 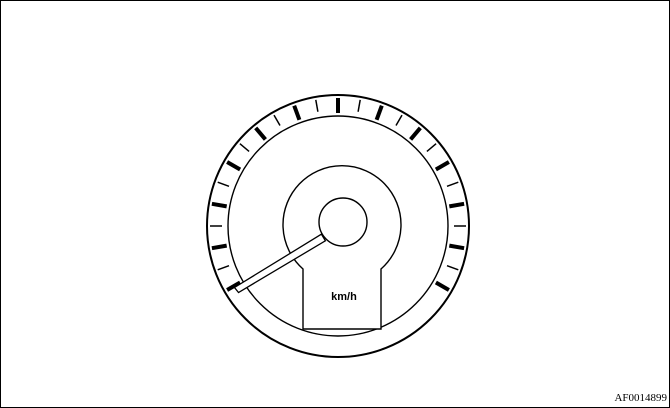 What do you see at coordinates (343, 222) in the screenshot?
I see `needle-center-cap` at bounding box center [343, 222].